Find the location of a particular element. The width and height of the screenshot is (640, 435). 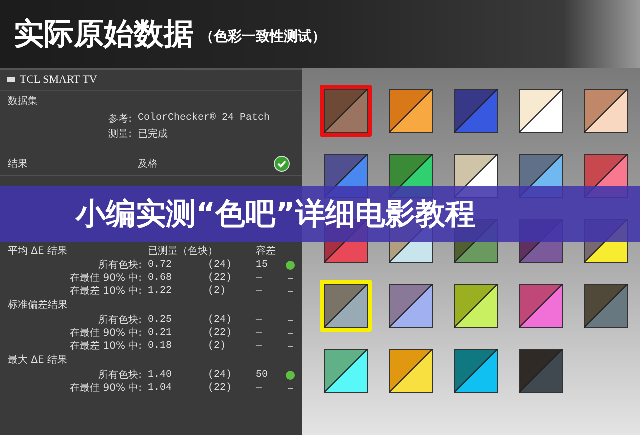

section-label: 数据集 is located at coordinates (23, 101).